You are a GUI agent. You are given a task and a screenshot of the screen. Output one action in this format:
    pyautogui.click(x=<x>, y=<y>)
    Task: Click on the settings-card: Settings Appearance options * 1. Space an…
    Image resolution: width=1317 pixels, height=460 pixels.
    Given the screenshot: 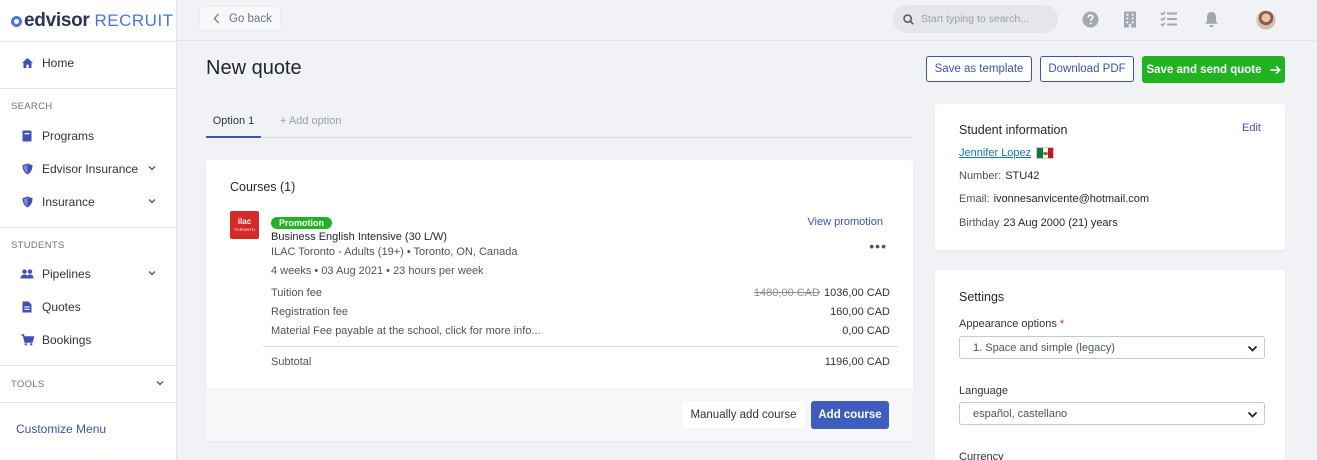 What is the action you would take?
    pyautogui.click(x=1110, y=365)
    